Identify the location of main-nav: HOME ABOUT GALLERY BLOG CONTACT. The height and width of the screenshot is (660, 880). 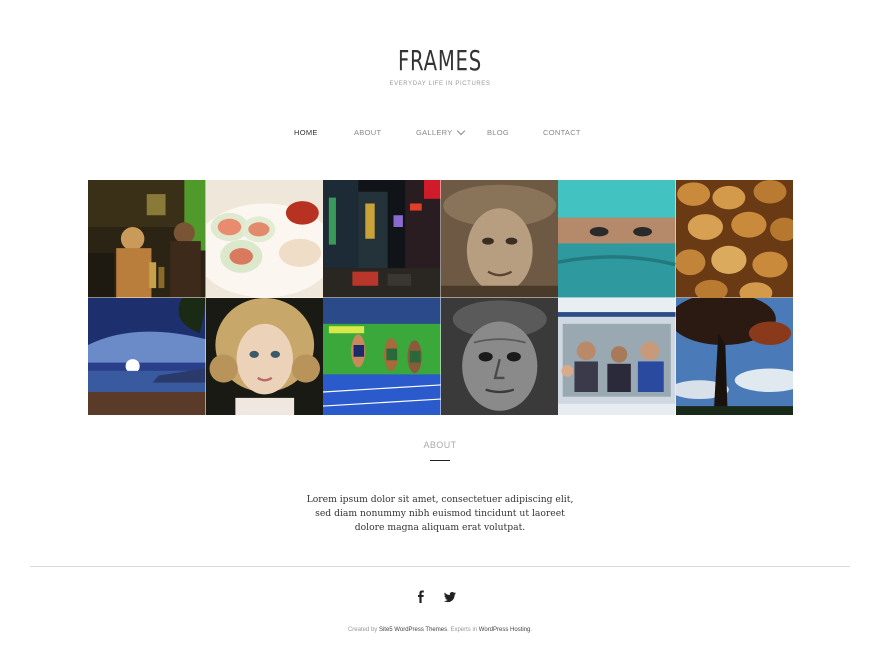
(440, 134).